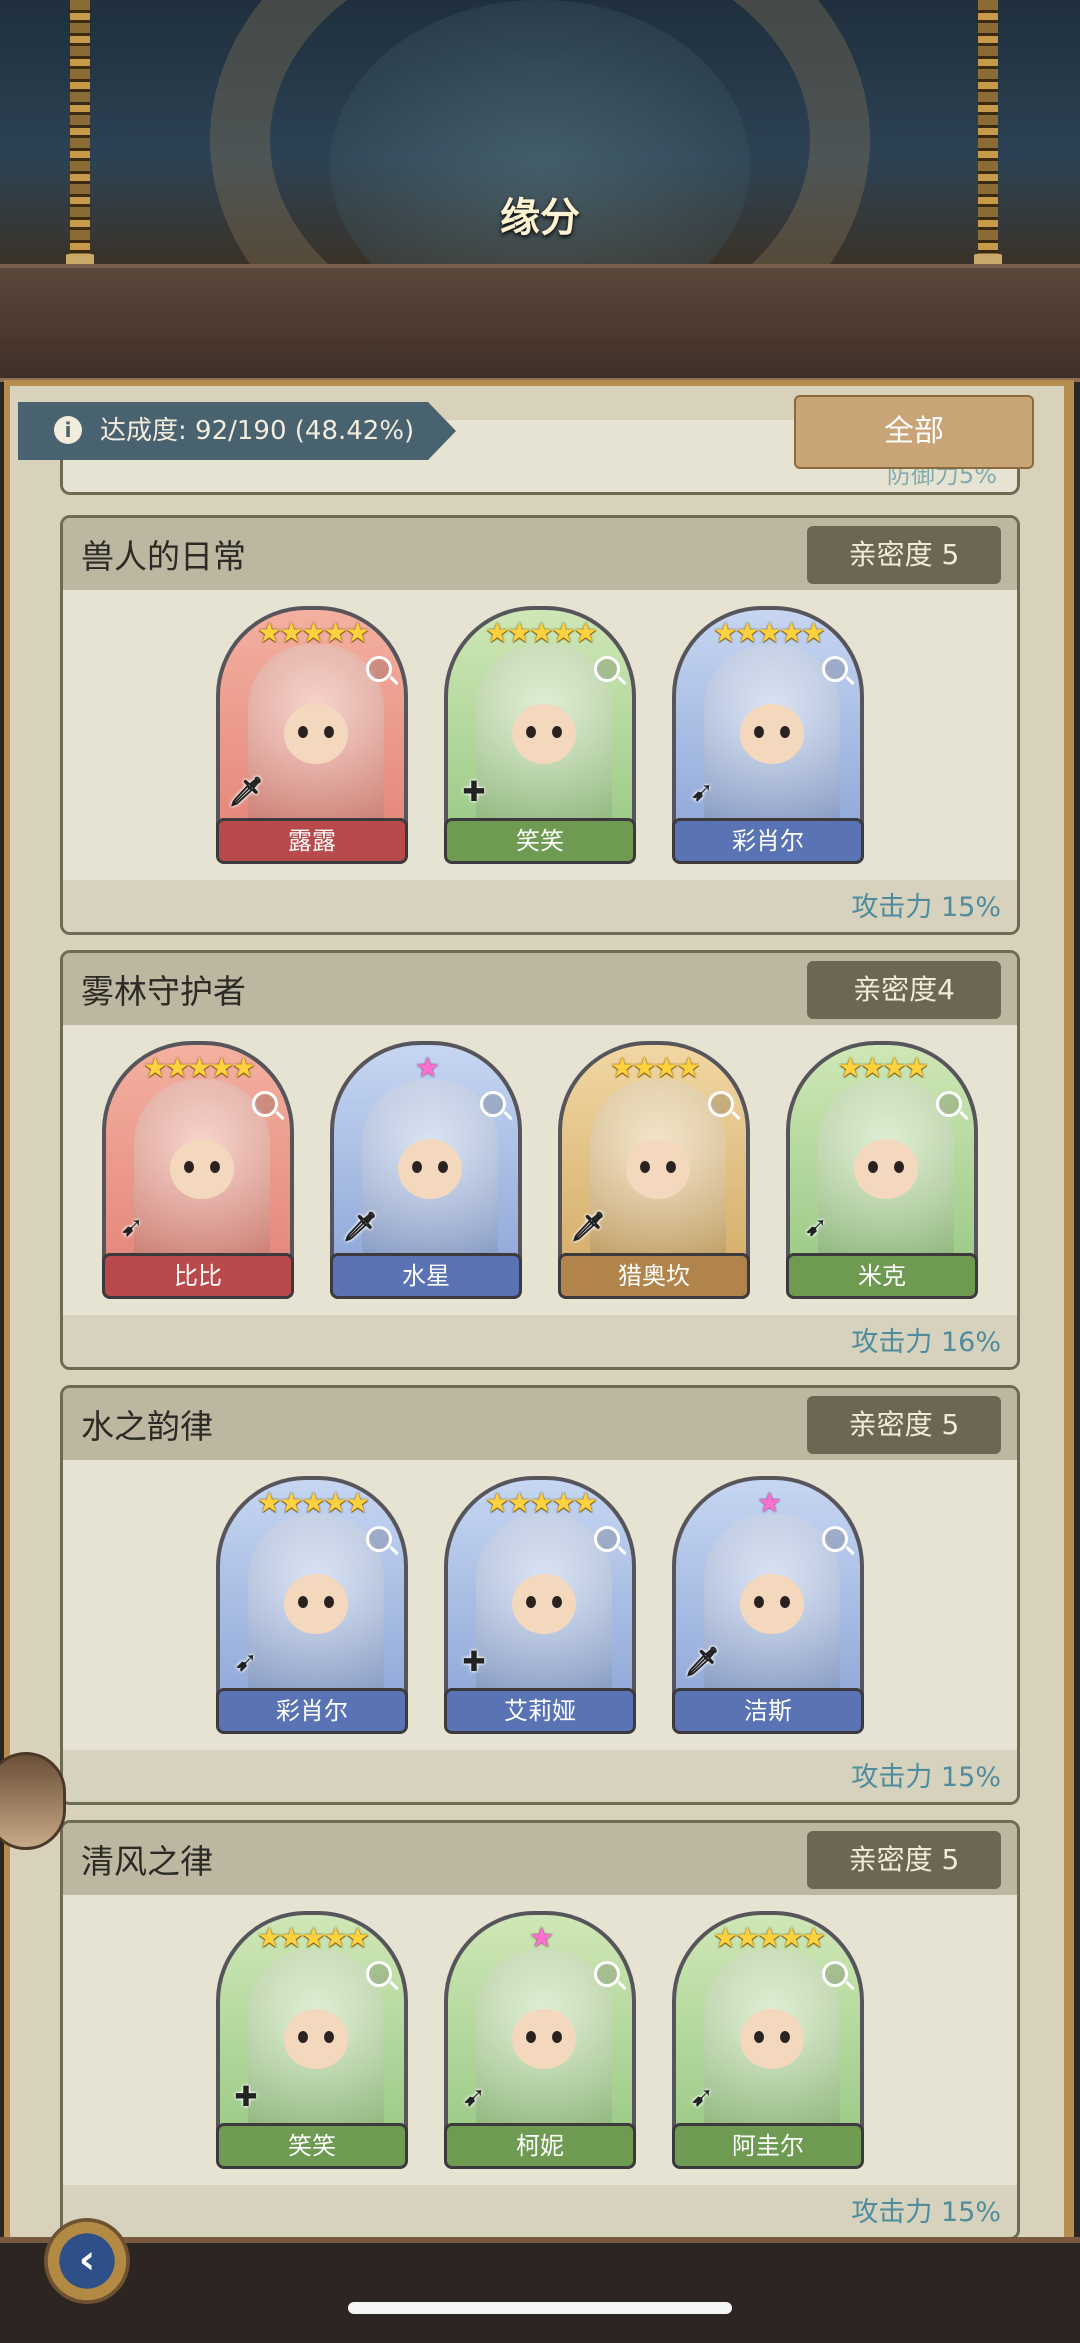  What do you see at coordinates (904, 1860) in the screenshot?
I see `affinity-badge: 亲密度 5` at bounding box center [904, 1860].